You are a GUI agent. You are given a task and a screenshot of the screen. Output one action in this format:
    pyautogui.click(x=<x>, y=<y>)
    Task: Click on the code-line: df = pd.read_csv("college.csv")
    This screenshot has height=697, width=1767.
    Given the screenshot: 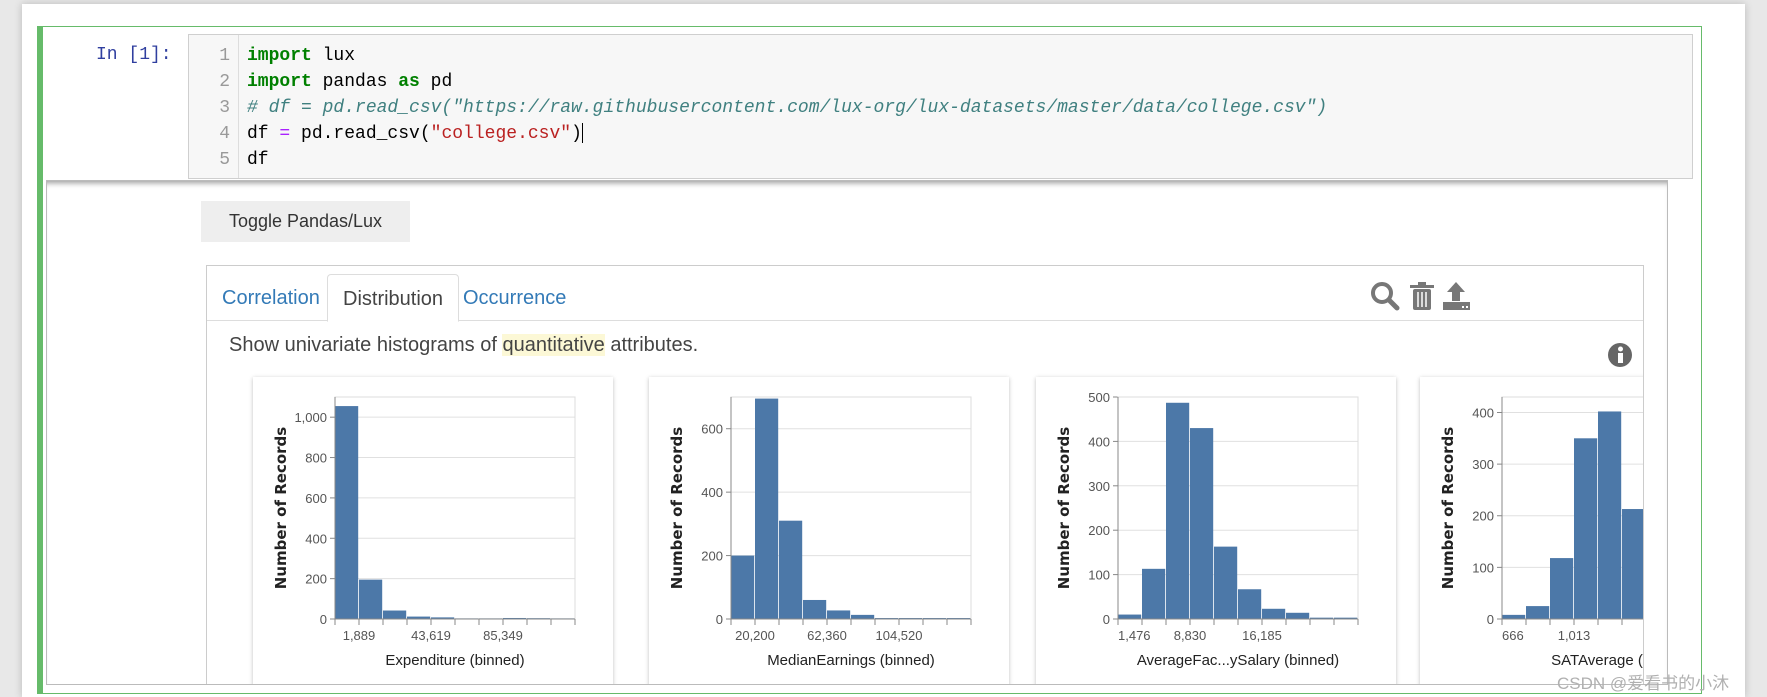 What is the action you would take?
    pyautogui.click(x=787, y=134)
    